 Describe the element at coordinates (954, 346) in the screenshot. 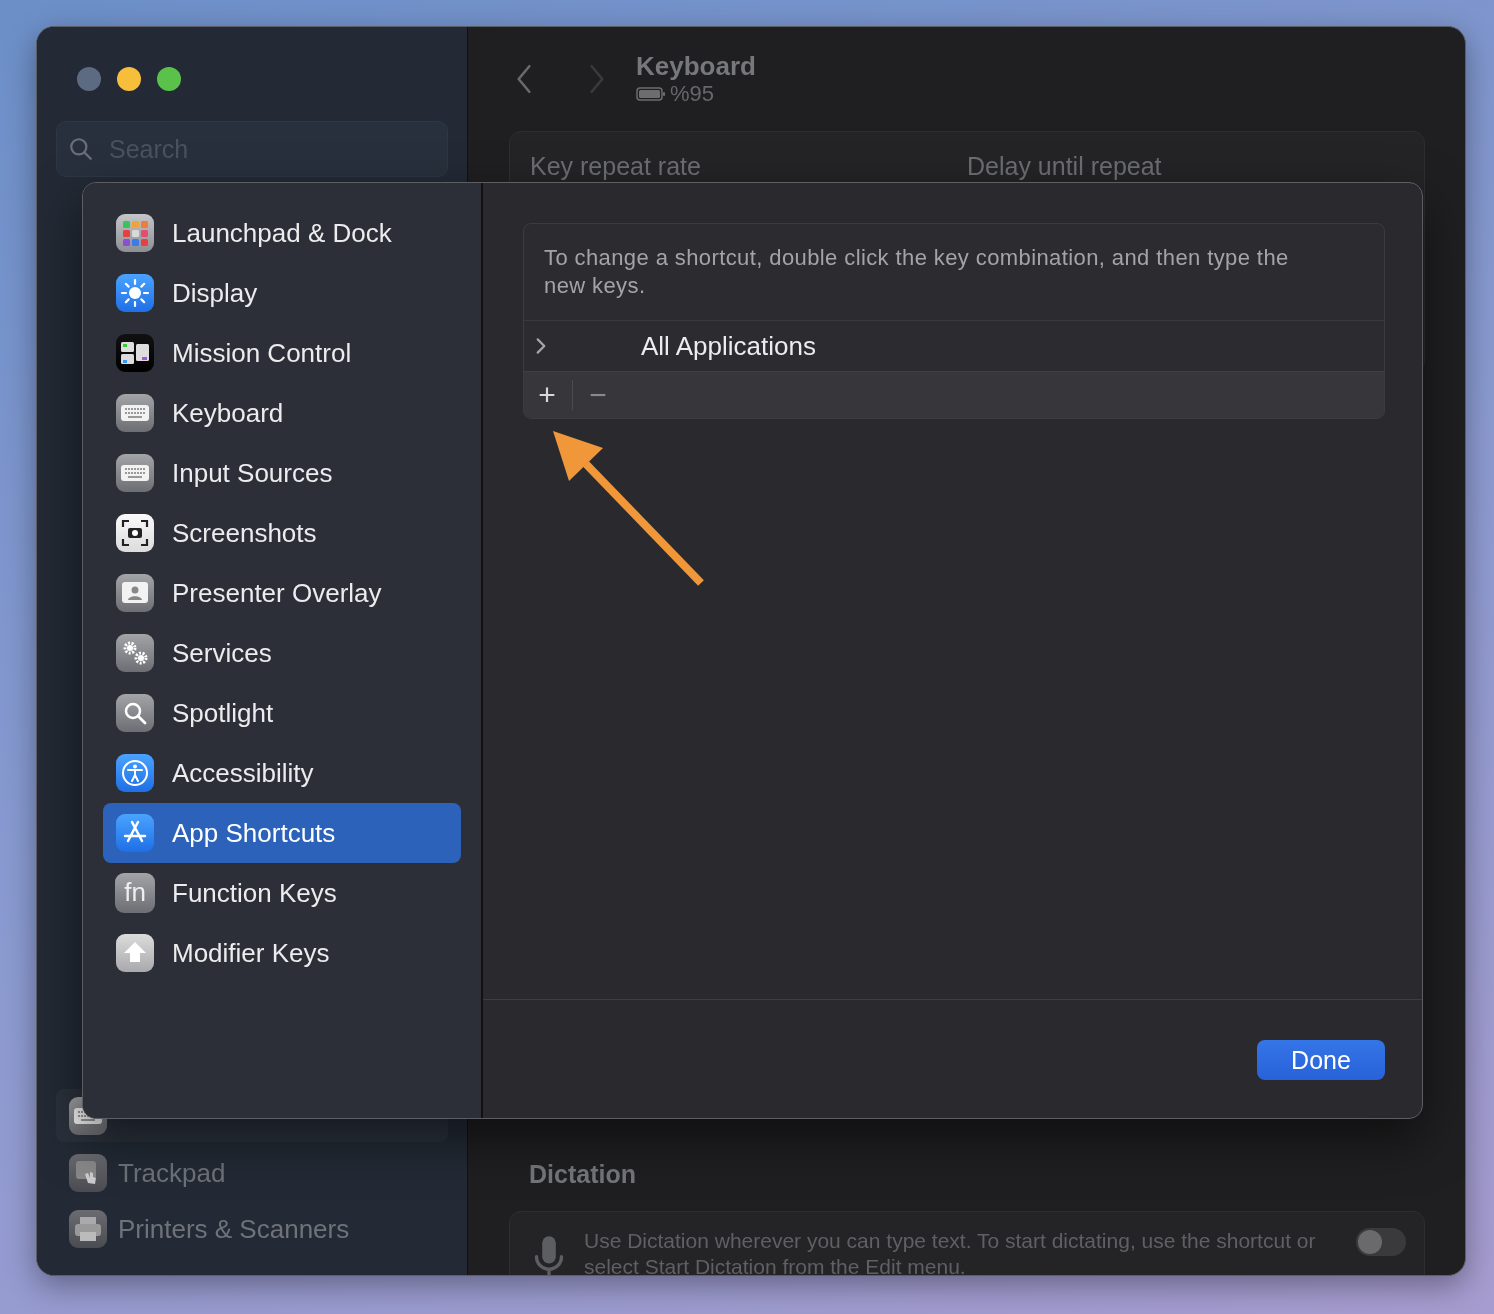

I see `shortcut-group-row: All Applications` at that location.